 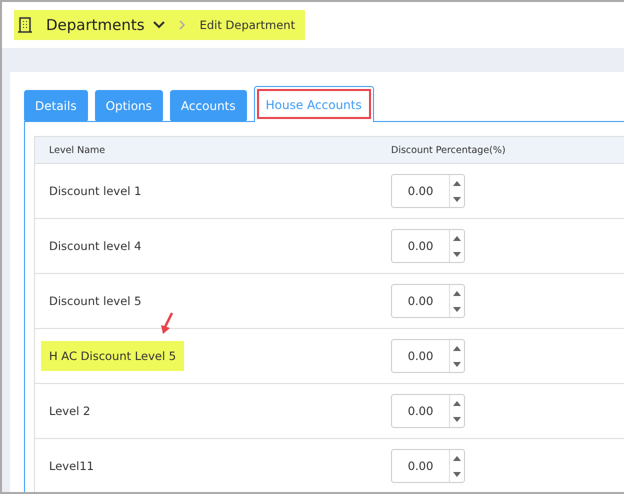 I want to click on level-name: Level11, so click(x=71, y=466).